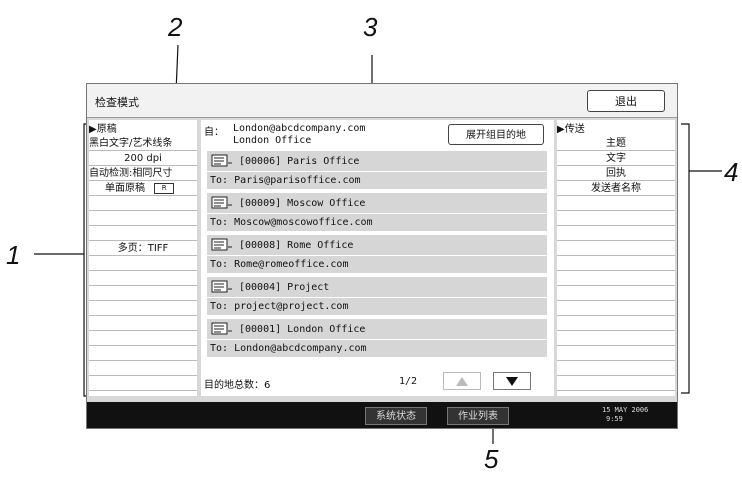  I want to click on send-item: 回执, so click(616, 173).